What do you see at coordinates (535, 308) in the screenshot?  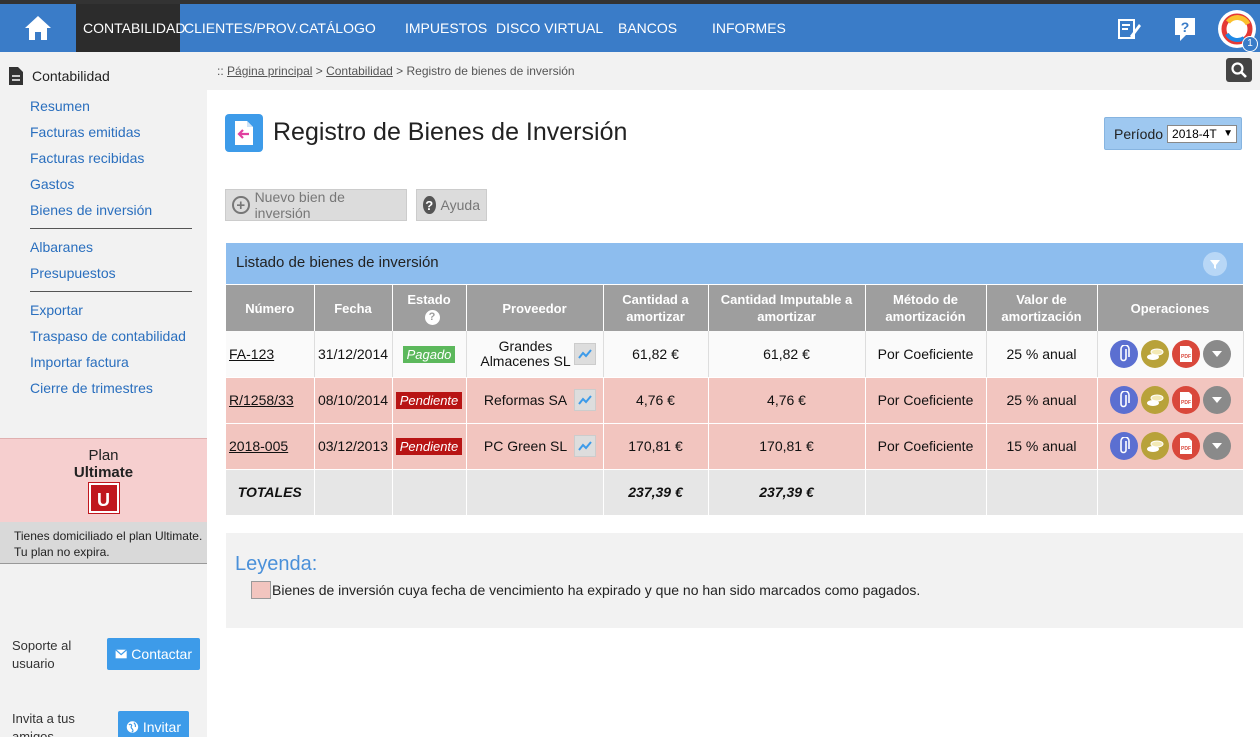 I see `col-proveedor: Proveedor` at bounding box center [535, 308].